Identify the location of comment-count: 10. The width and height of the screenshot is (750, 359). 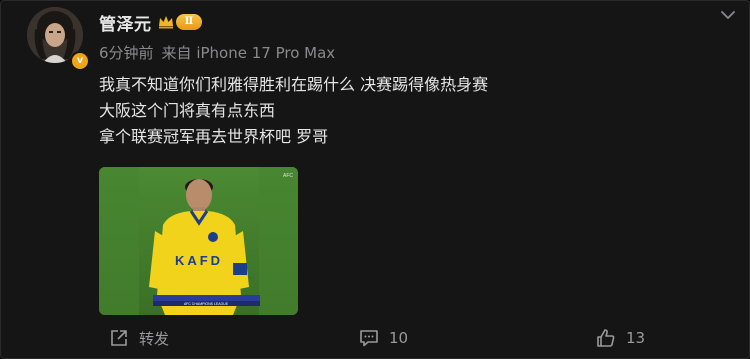
(399, 338).